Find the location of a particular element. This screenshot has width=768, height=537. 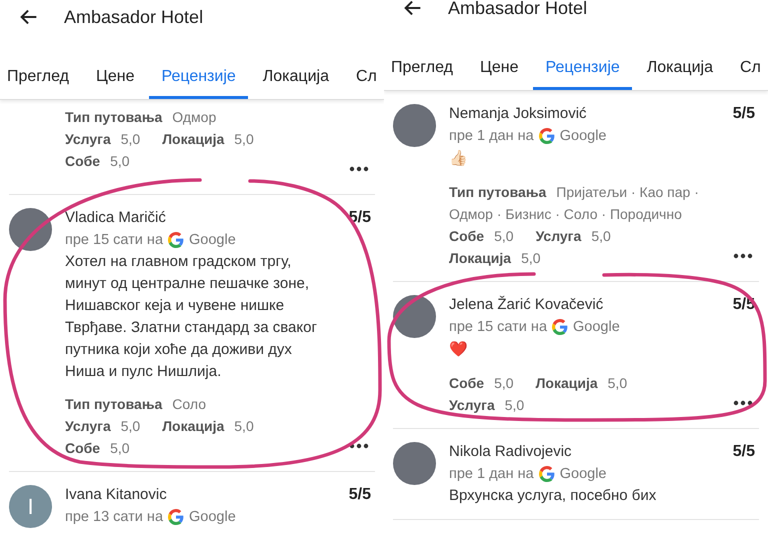

review-text: Хотел на главном градском тргу, минут од централне пешачке зоне, Нишавског кеја и чувене нишке Тврђаве. Златни стандард за сваког путника који хоће да доживи дух Ниша и пулс Нишлија. is located at coordinates (191, 317).